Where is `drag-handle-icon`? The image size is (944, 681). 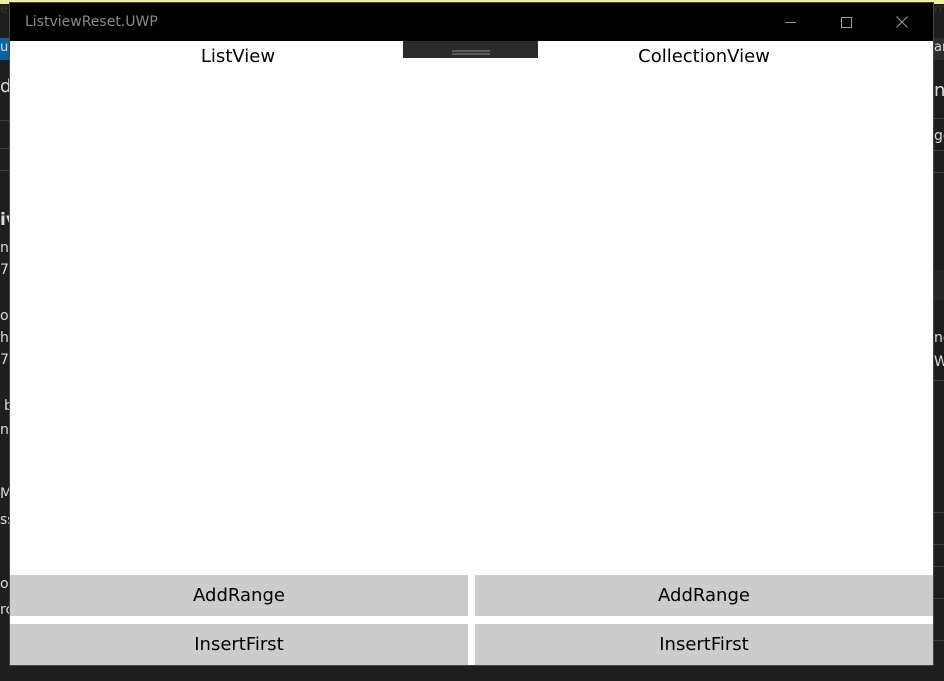 drag-handle-icon is located at coordinates (470, 49).